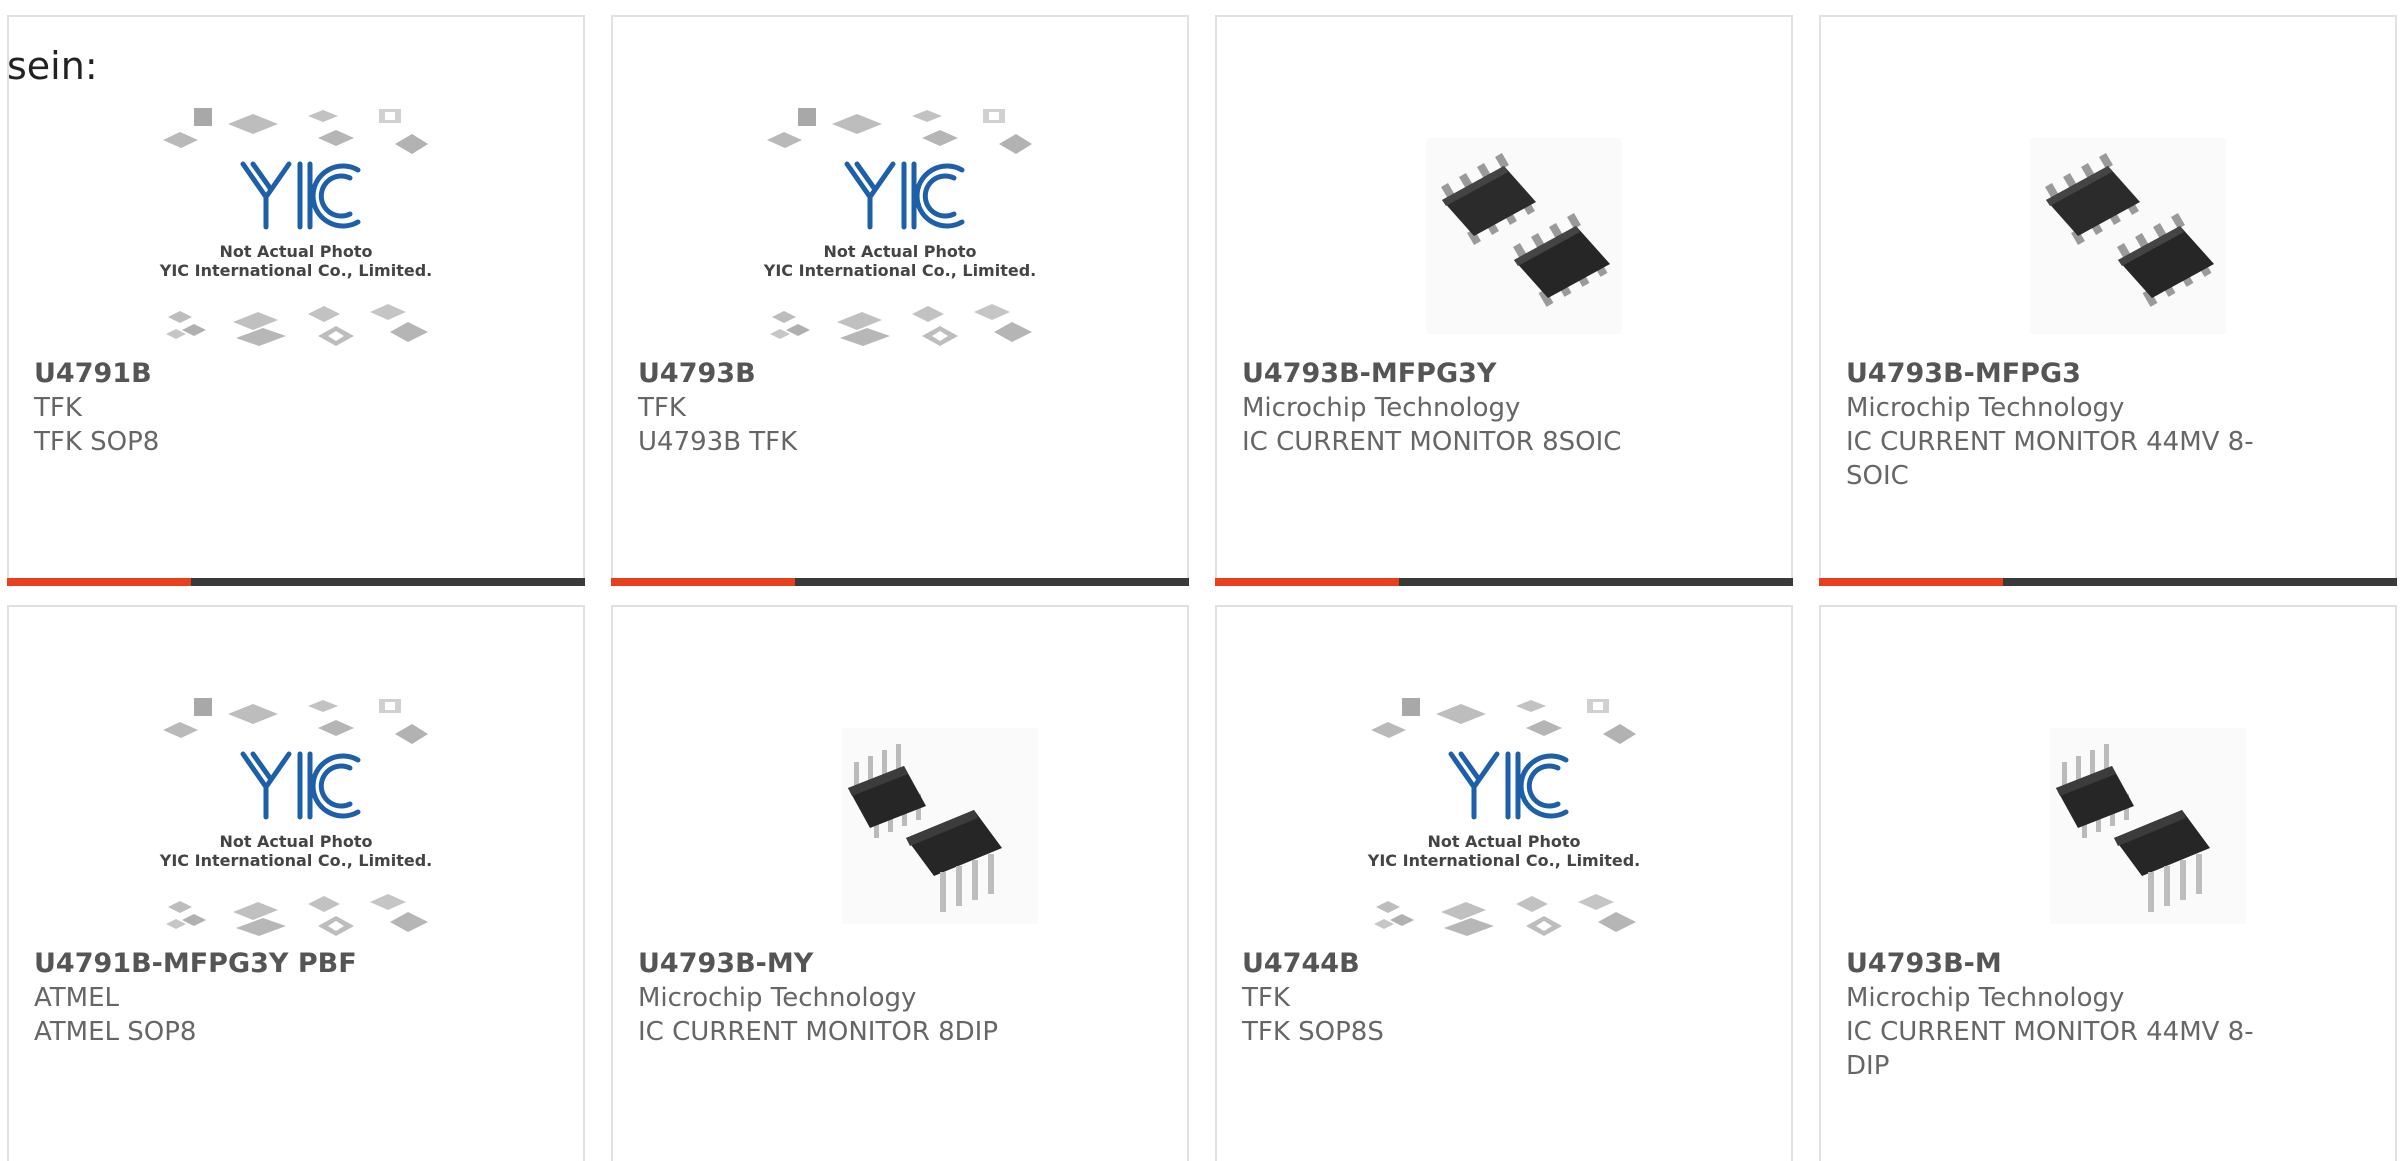 This screenshot has width=2400, height=1161. Describe the element at coordinates (858, 408) in the screenshot. I see `product-info: U4793B TFK U4793B TFK` at that location.